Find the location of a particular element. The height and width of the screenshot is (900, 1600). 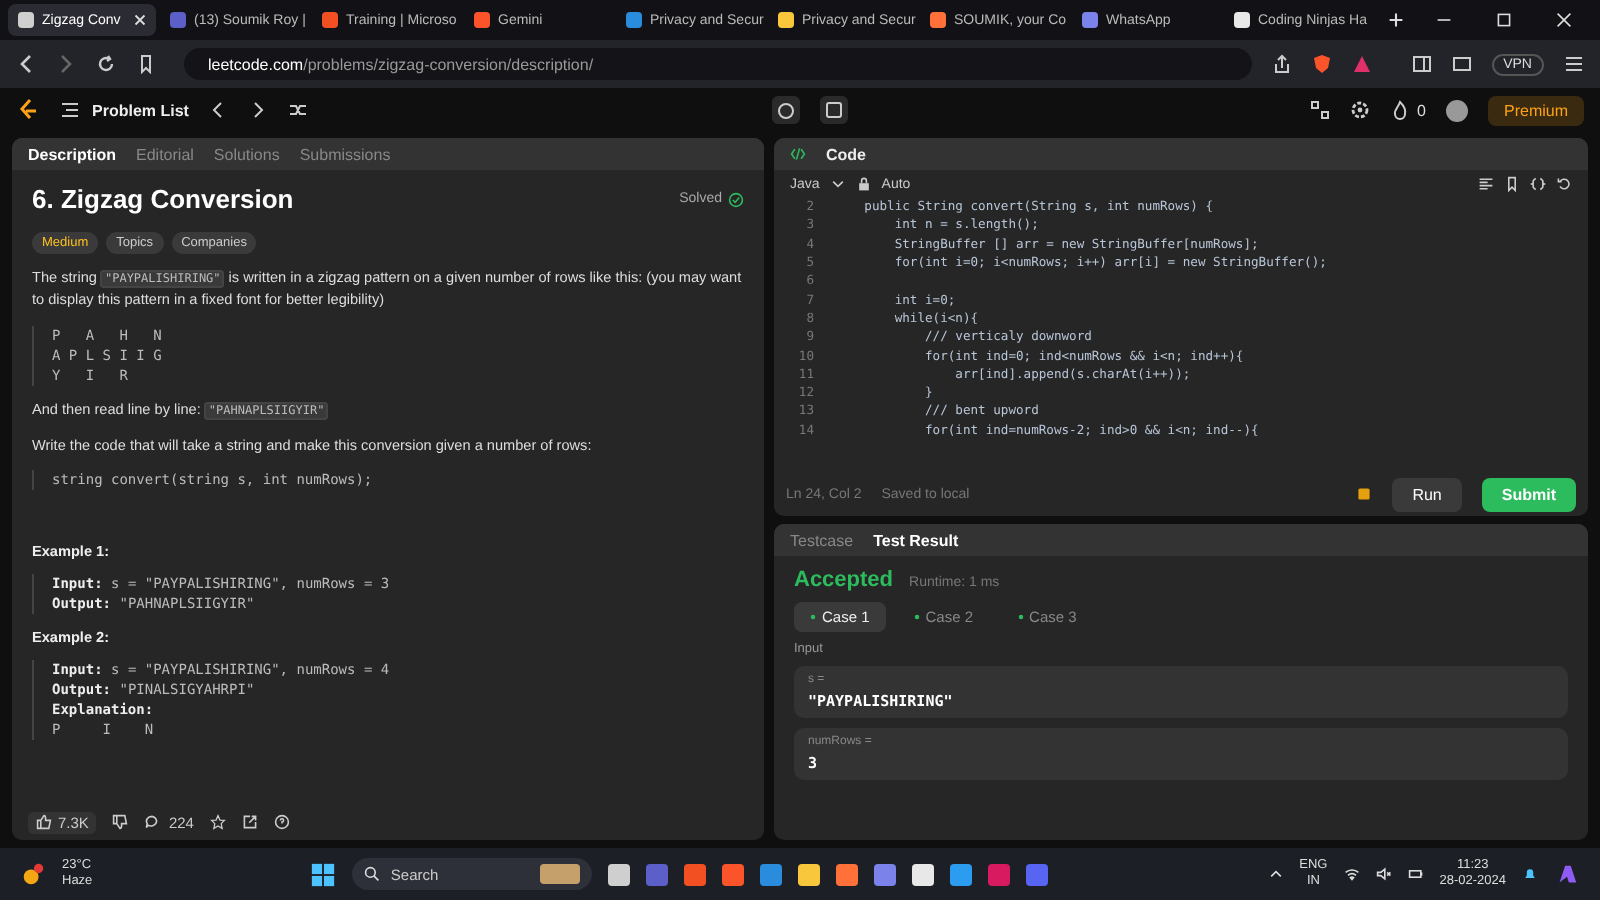

chevron-down-icon is located at coordinates (837, 184).